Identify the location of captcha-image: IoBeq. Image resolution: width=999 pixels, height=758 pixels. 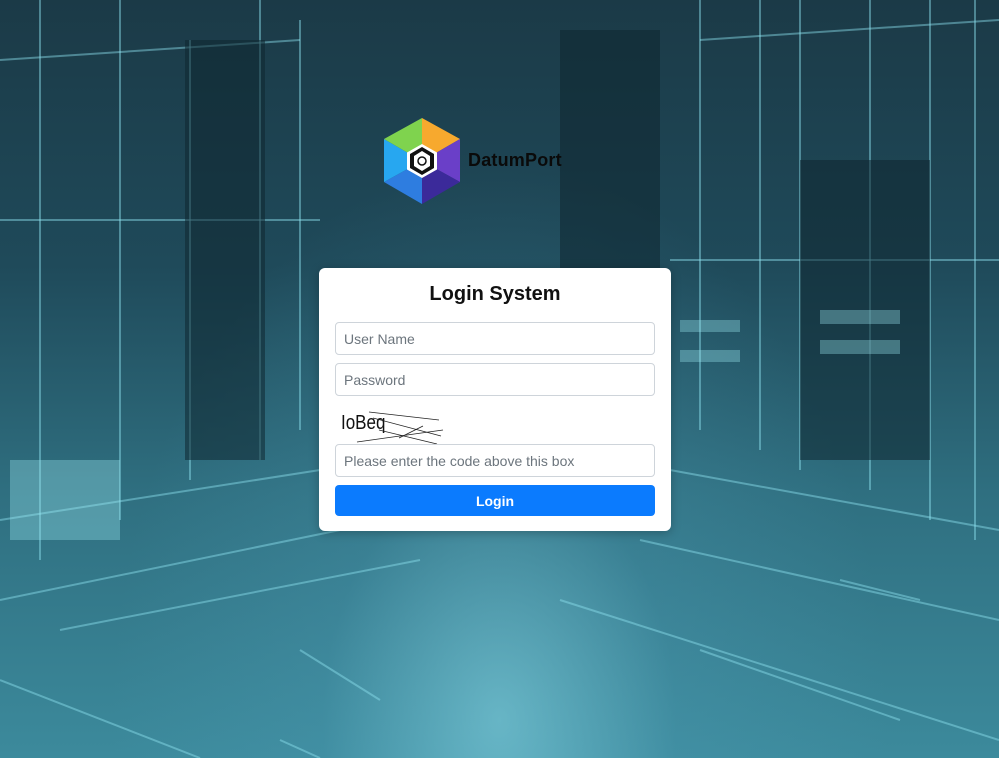
(394, 426).